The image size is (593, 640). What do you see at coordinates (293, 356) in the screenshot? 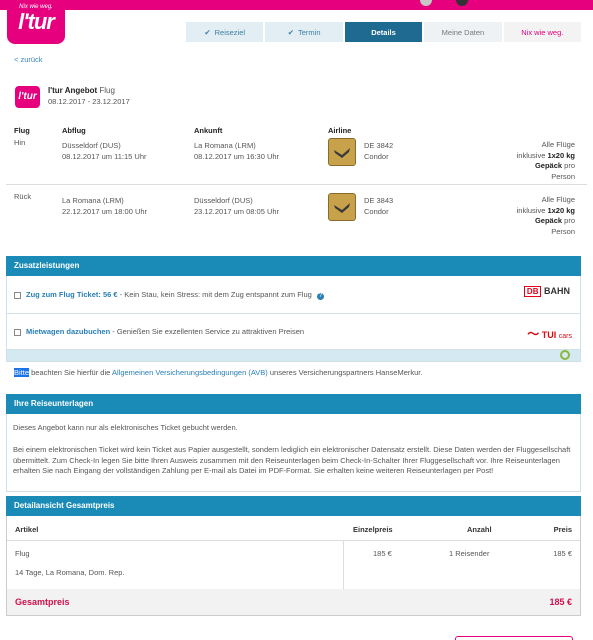
I see `insurance-addon-strip` at bounding box center [293, 356].